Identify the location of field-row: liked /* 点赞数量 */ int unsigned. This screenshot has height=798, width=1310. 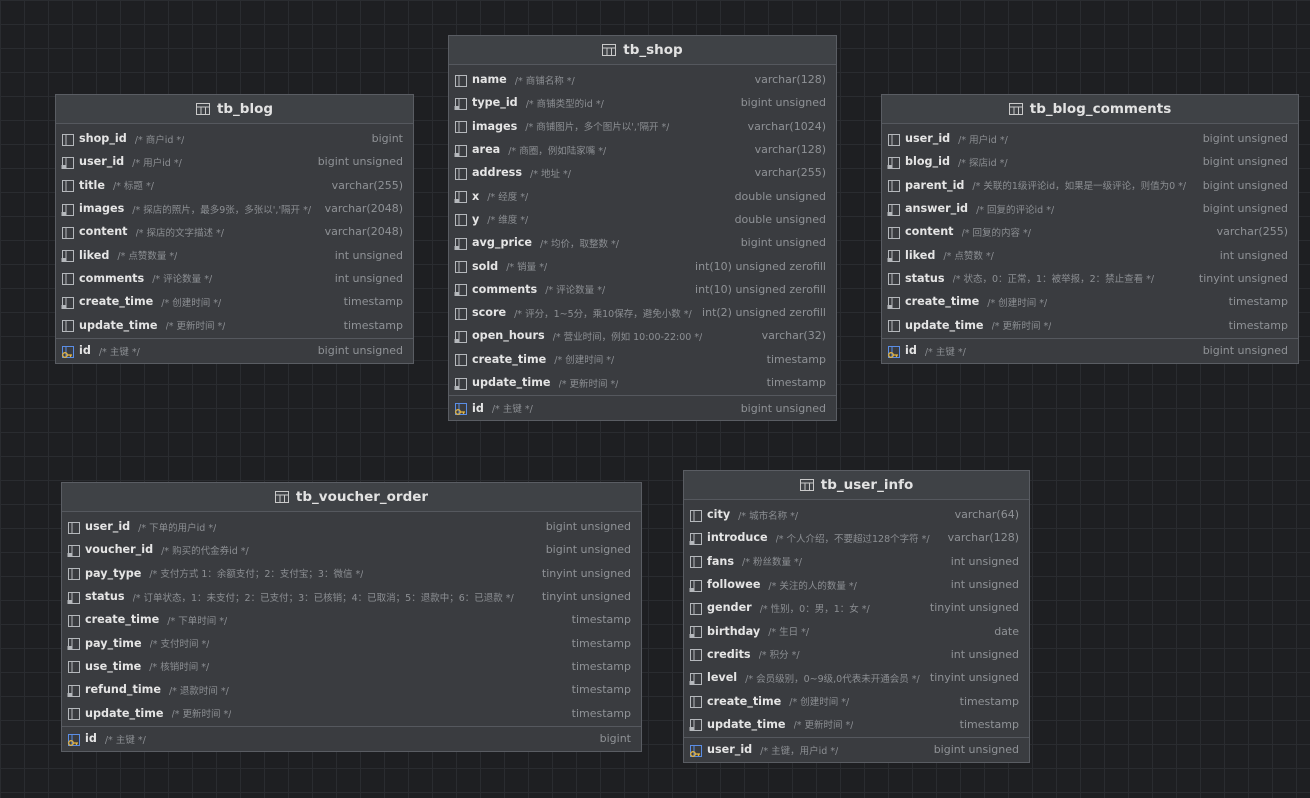
(234, 254).